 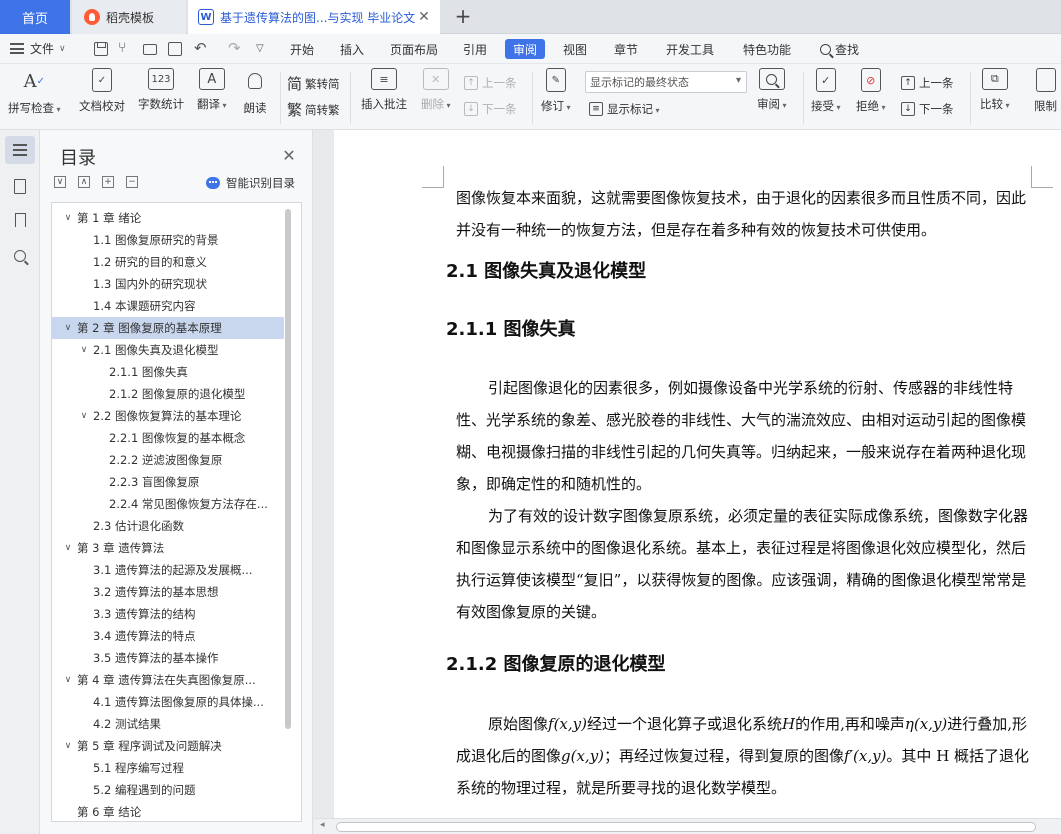 What do you see at coordinates (263, 50) in the screenshot?
I see `customize-quick-access-icon: ▽` at bounding box center [263, 50].